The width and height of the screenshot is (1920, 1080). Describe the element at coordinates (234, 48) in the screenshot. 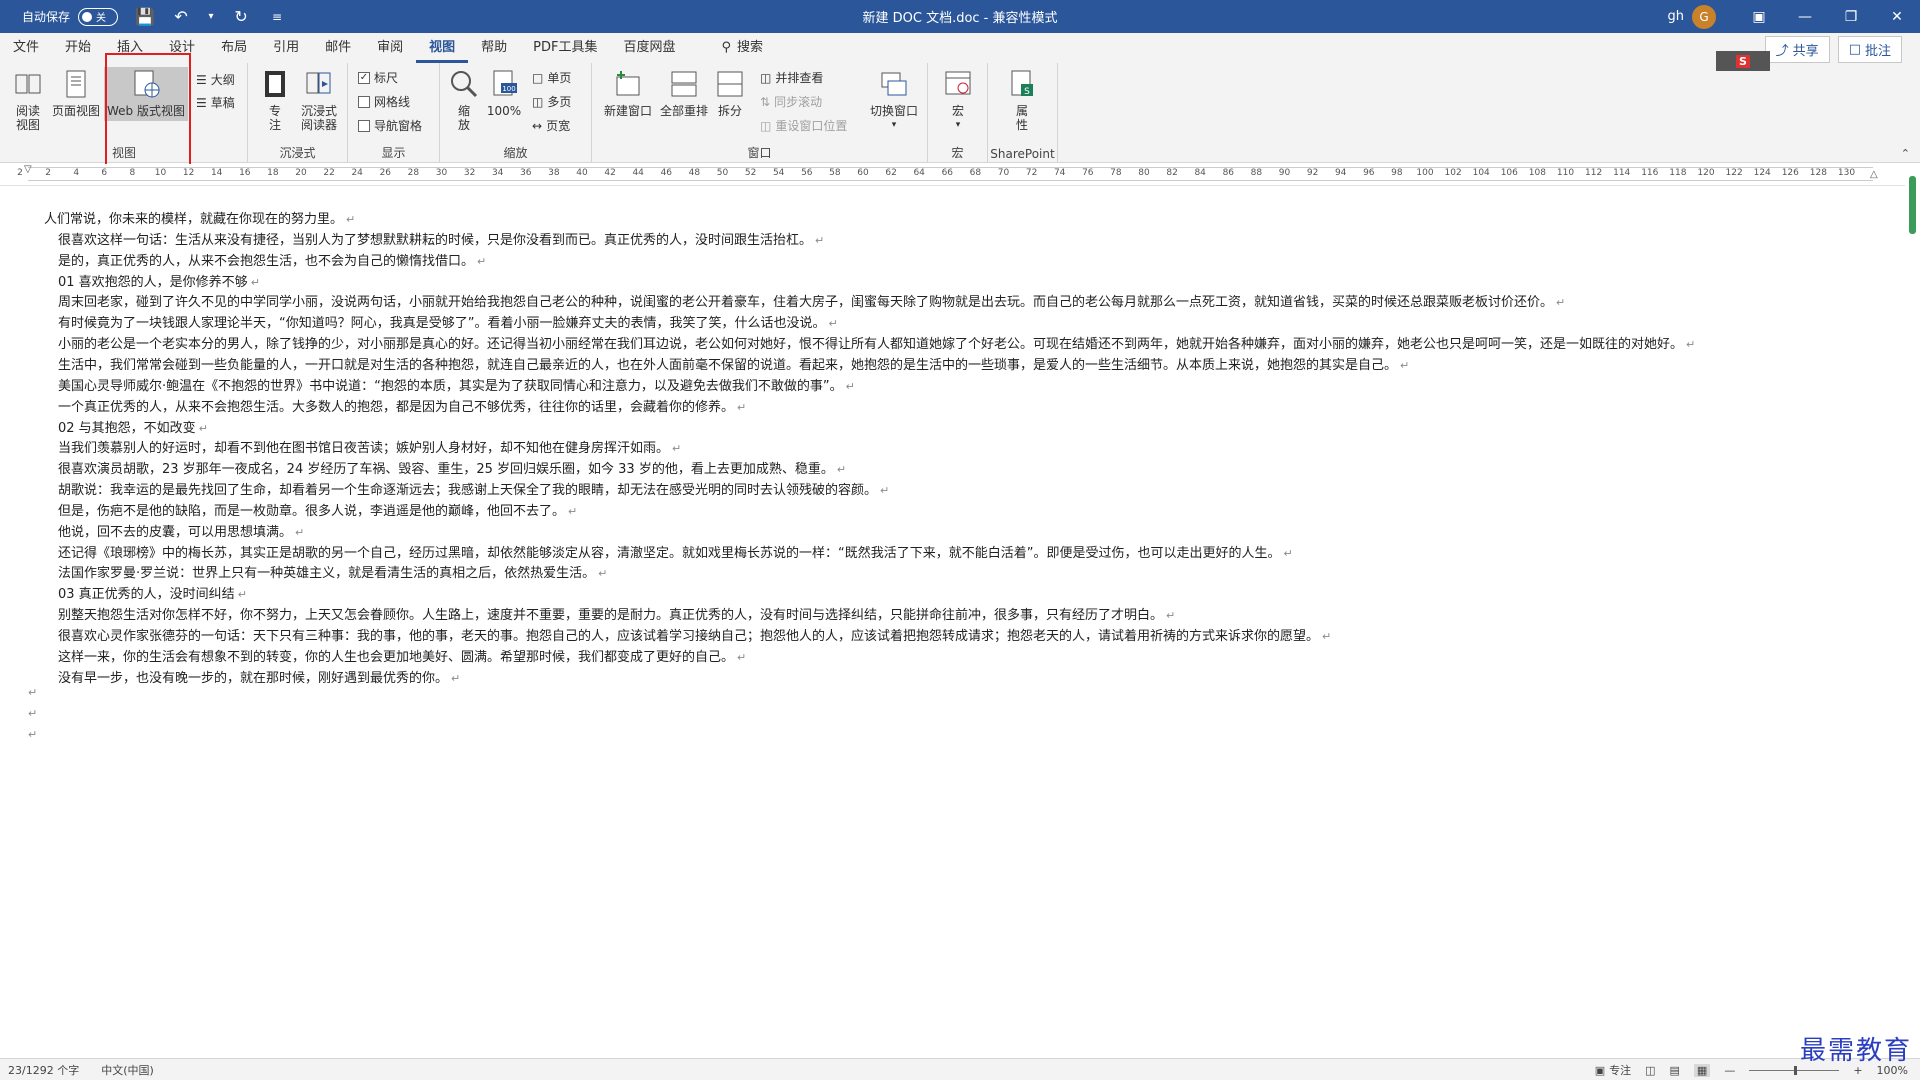

I see `tab-4: 布局` at that location.